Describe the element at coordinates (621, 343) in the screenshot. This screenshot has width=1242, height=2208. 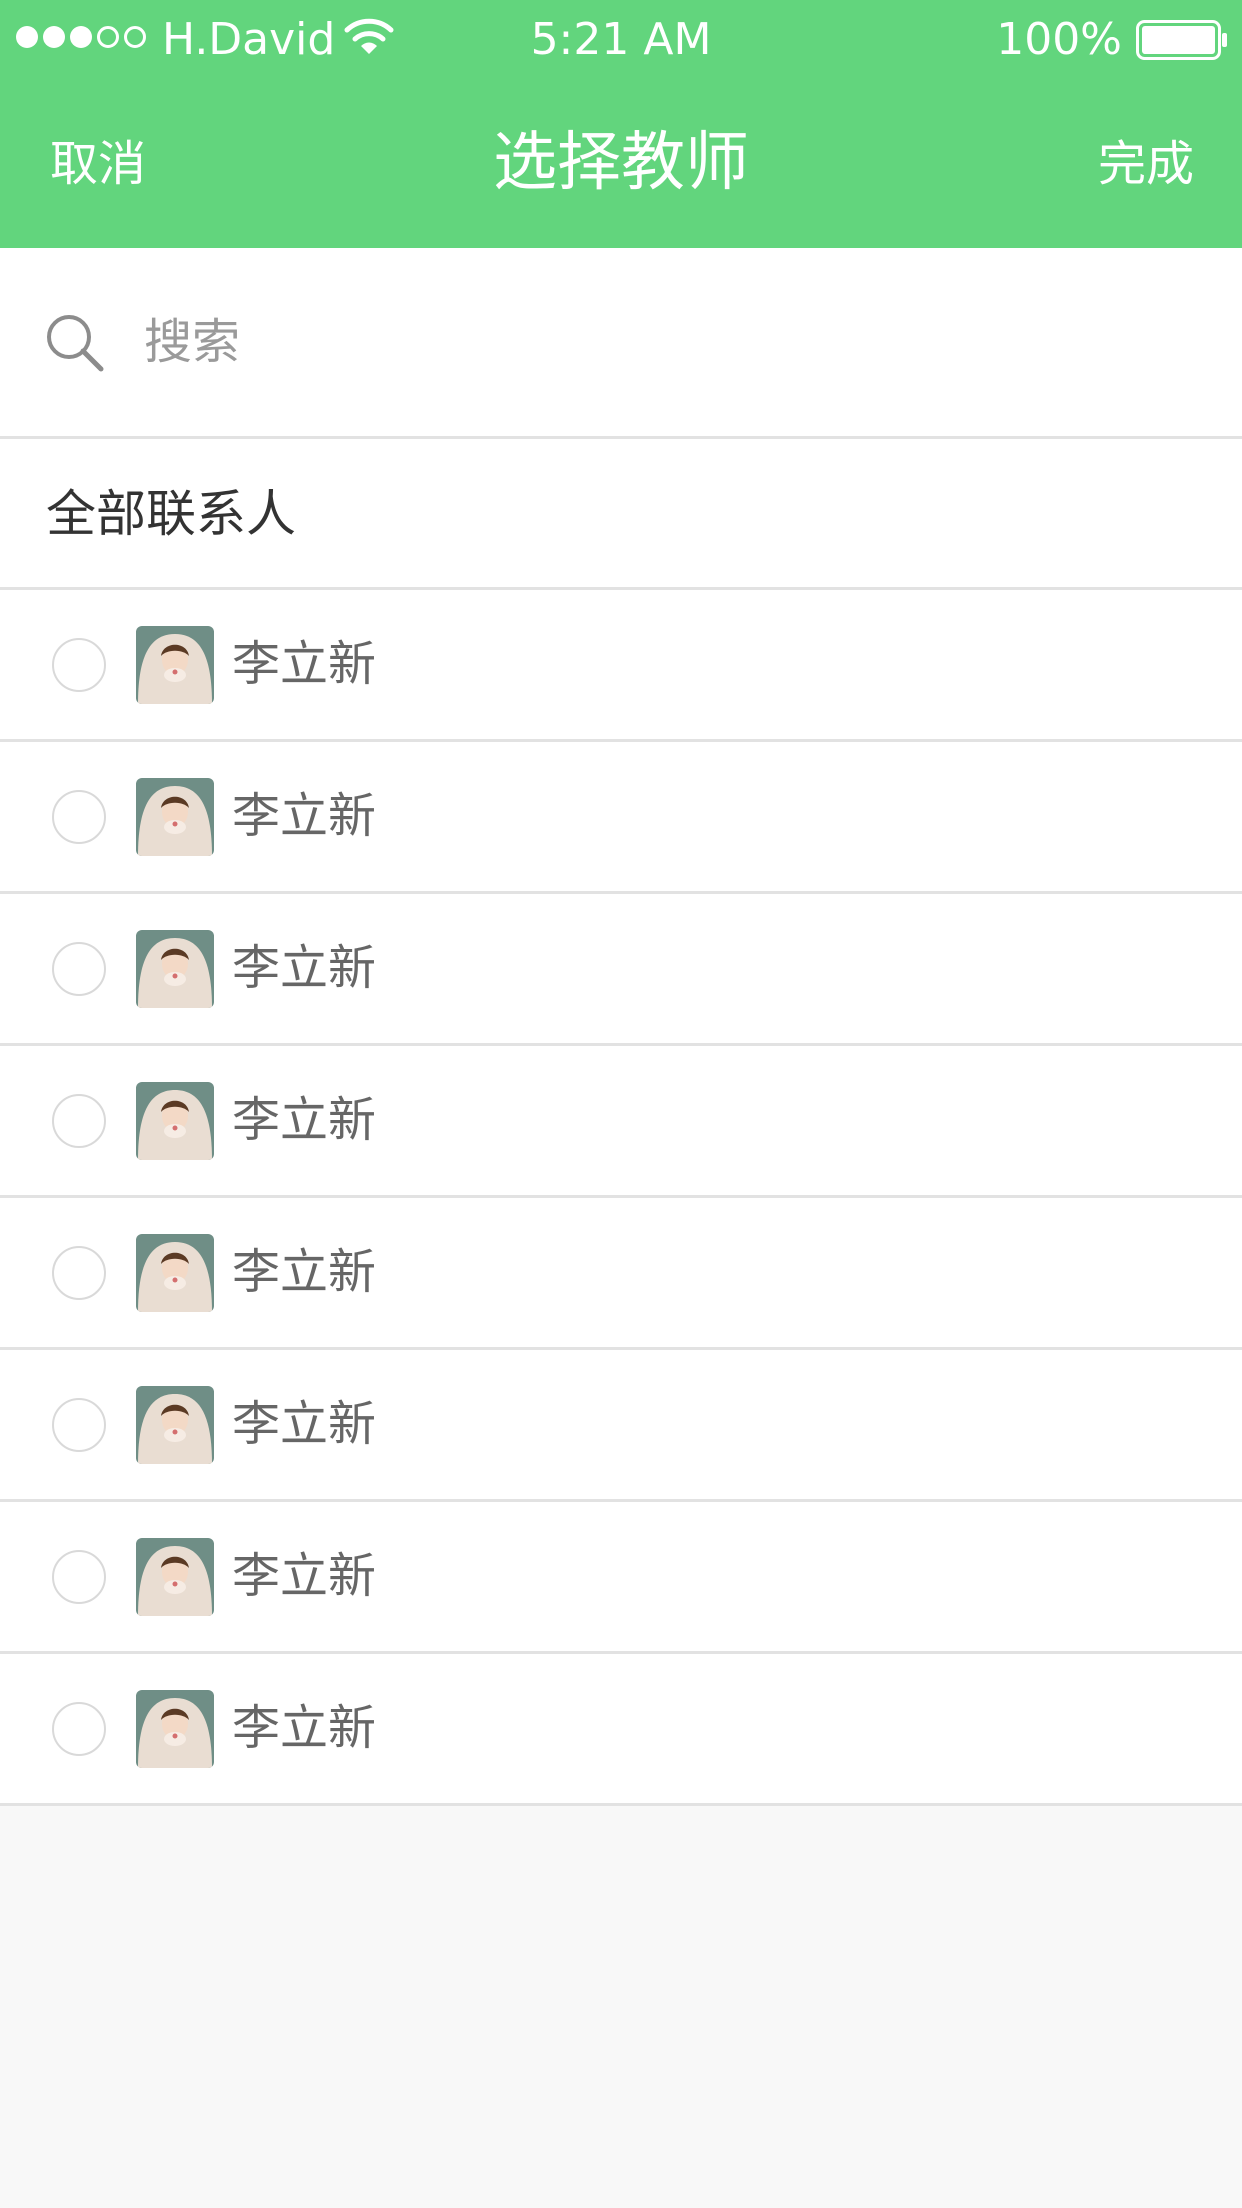
I see `search-bar: 搜索` at that location.